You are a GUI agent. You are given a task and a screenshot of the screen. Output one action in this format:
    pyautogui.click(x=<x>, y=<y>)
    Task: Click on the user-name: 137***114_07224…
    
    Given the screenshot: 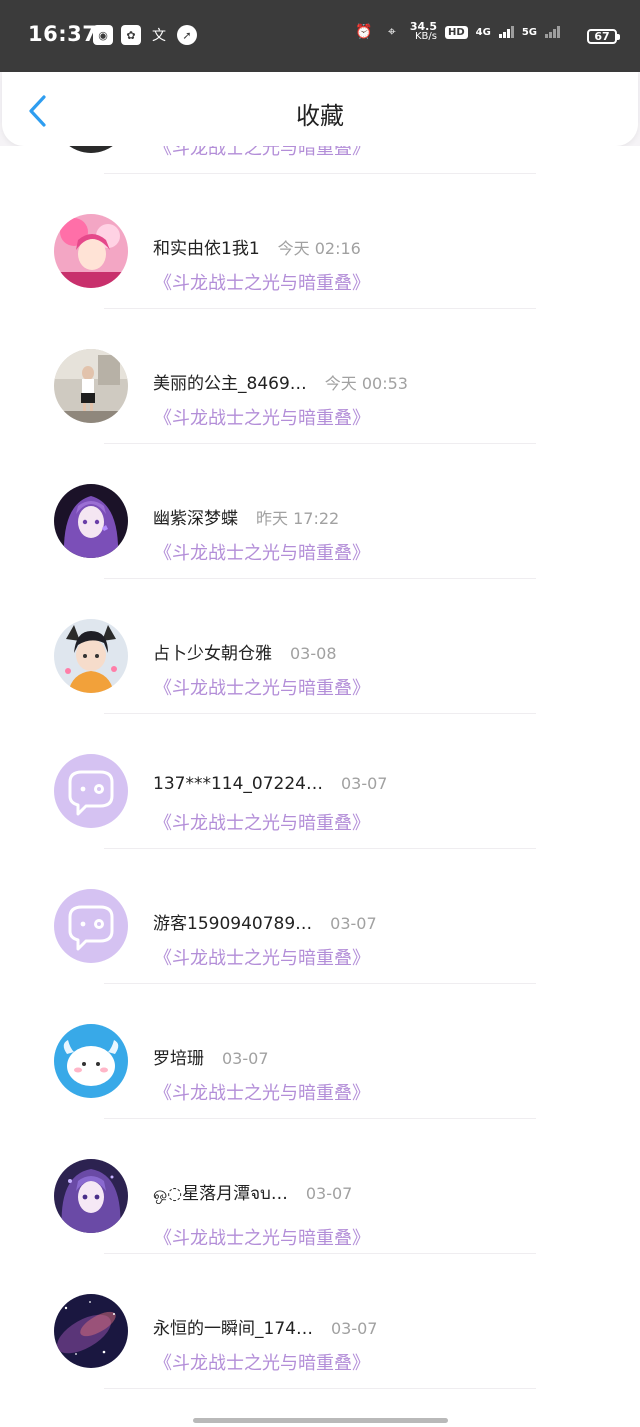 What is the action you would take?
    pyautogui.click(x=238, y=784)
    